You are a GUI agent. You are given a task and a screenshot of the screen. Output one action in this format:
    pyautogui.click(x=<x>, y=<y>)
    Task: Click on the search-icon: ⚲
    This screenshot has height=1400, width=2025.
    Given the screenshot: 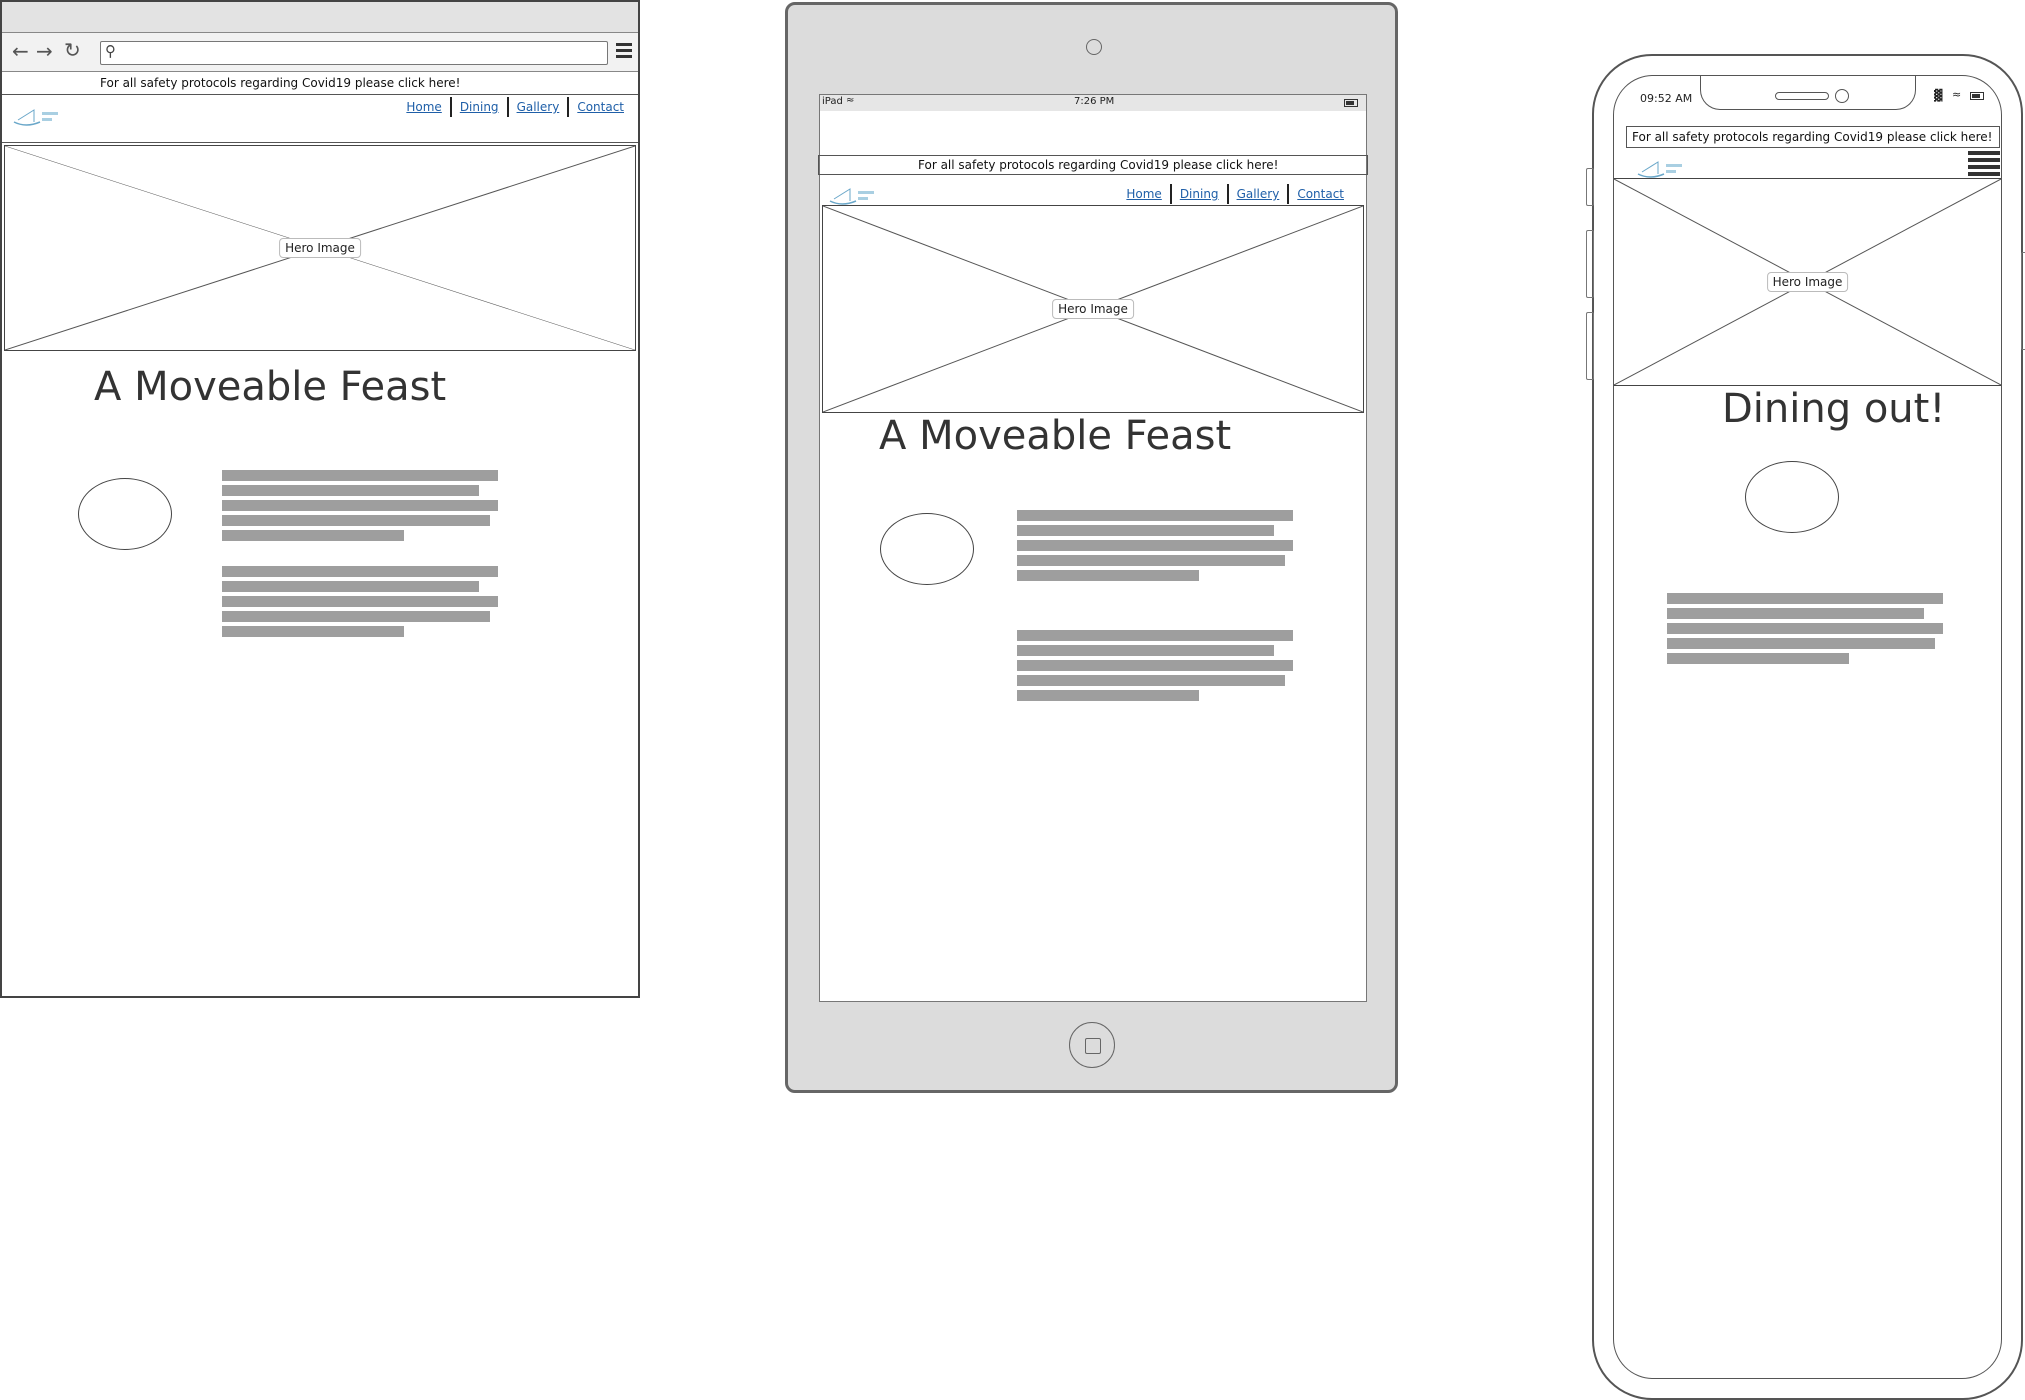 What is the action you would take?
    pyautogui.click(x=110, y=51)
    